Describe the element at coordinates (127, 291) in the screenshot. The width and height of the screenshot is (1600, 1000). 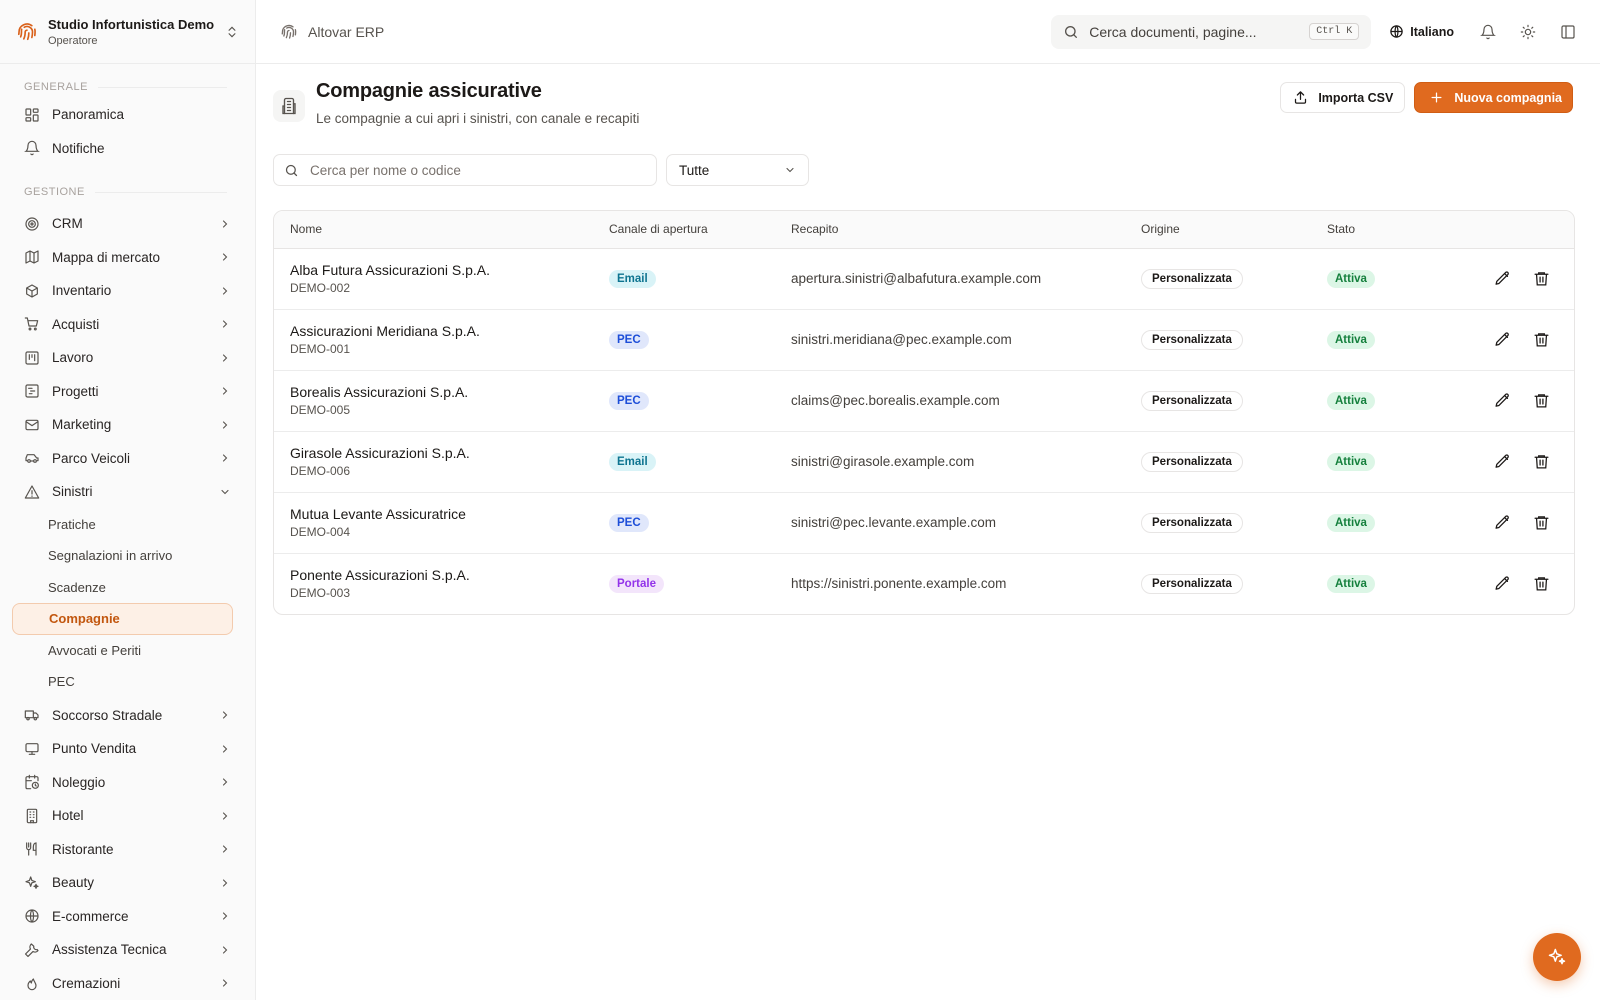
I see `sidebar-item-inventario: Inventario` at that location.